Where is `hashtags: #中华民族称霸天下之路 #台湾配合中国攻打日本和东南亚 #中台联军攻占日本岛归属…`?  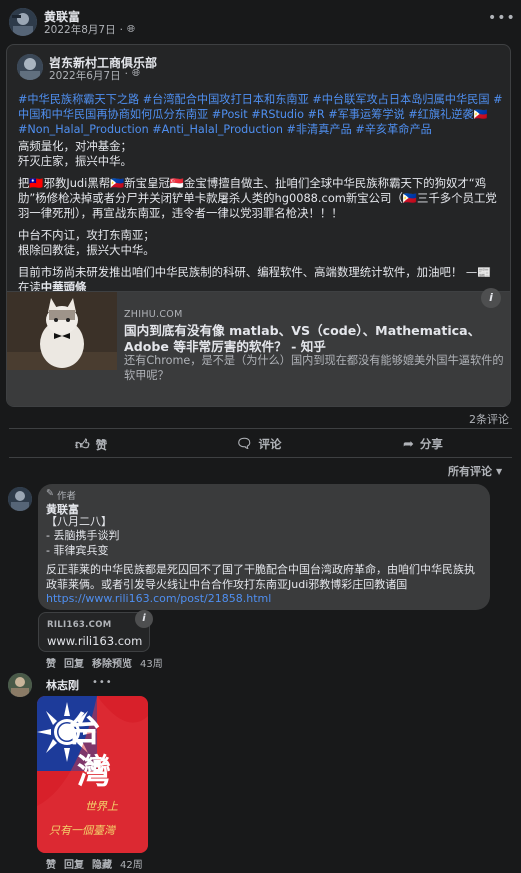 hashtags: #中华民族称霸天下之路 #台湾配合中国攻打日本和东南亚 #中台联军攻占日本岛归属… is located at coordinates (262, 114).